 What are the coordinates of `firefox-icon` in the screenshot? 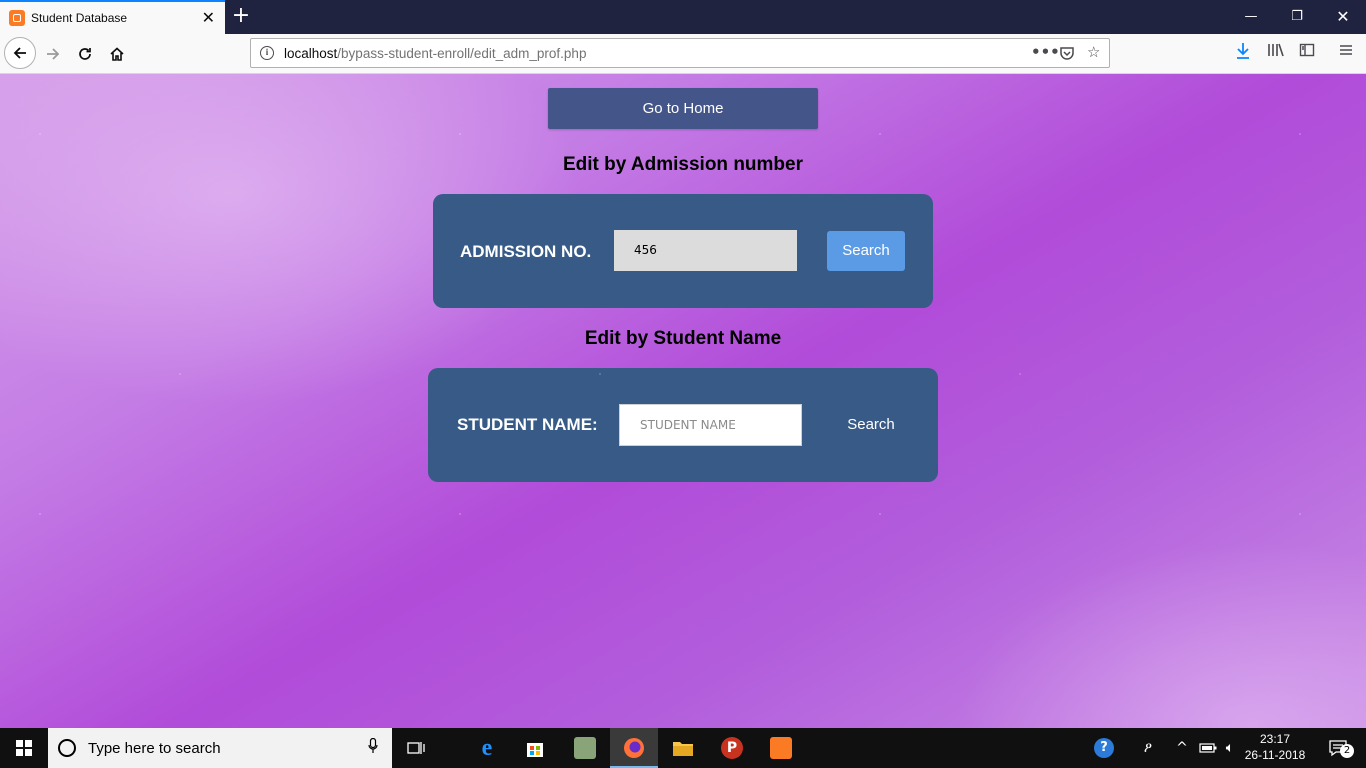 It's located at (634, 748).